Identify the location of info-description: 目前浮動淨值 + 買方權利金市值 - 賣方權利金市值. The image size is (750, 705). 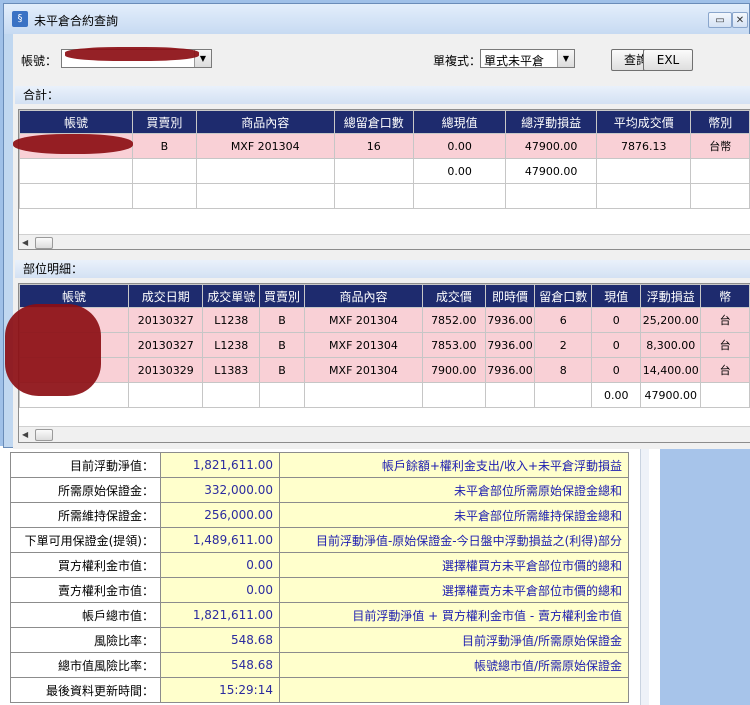
(454, 615).